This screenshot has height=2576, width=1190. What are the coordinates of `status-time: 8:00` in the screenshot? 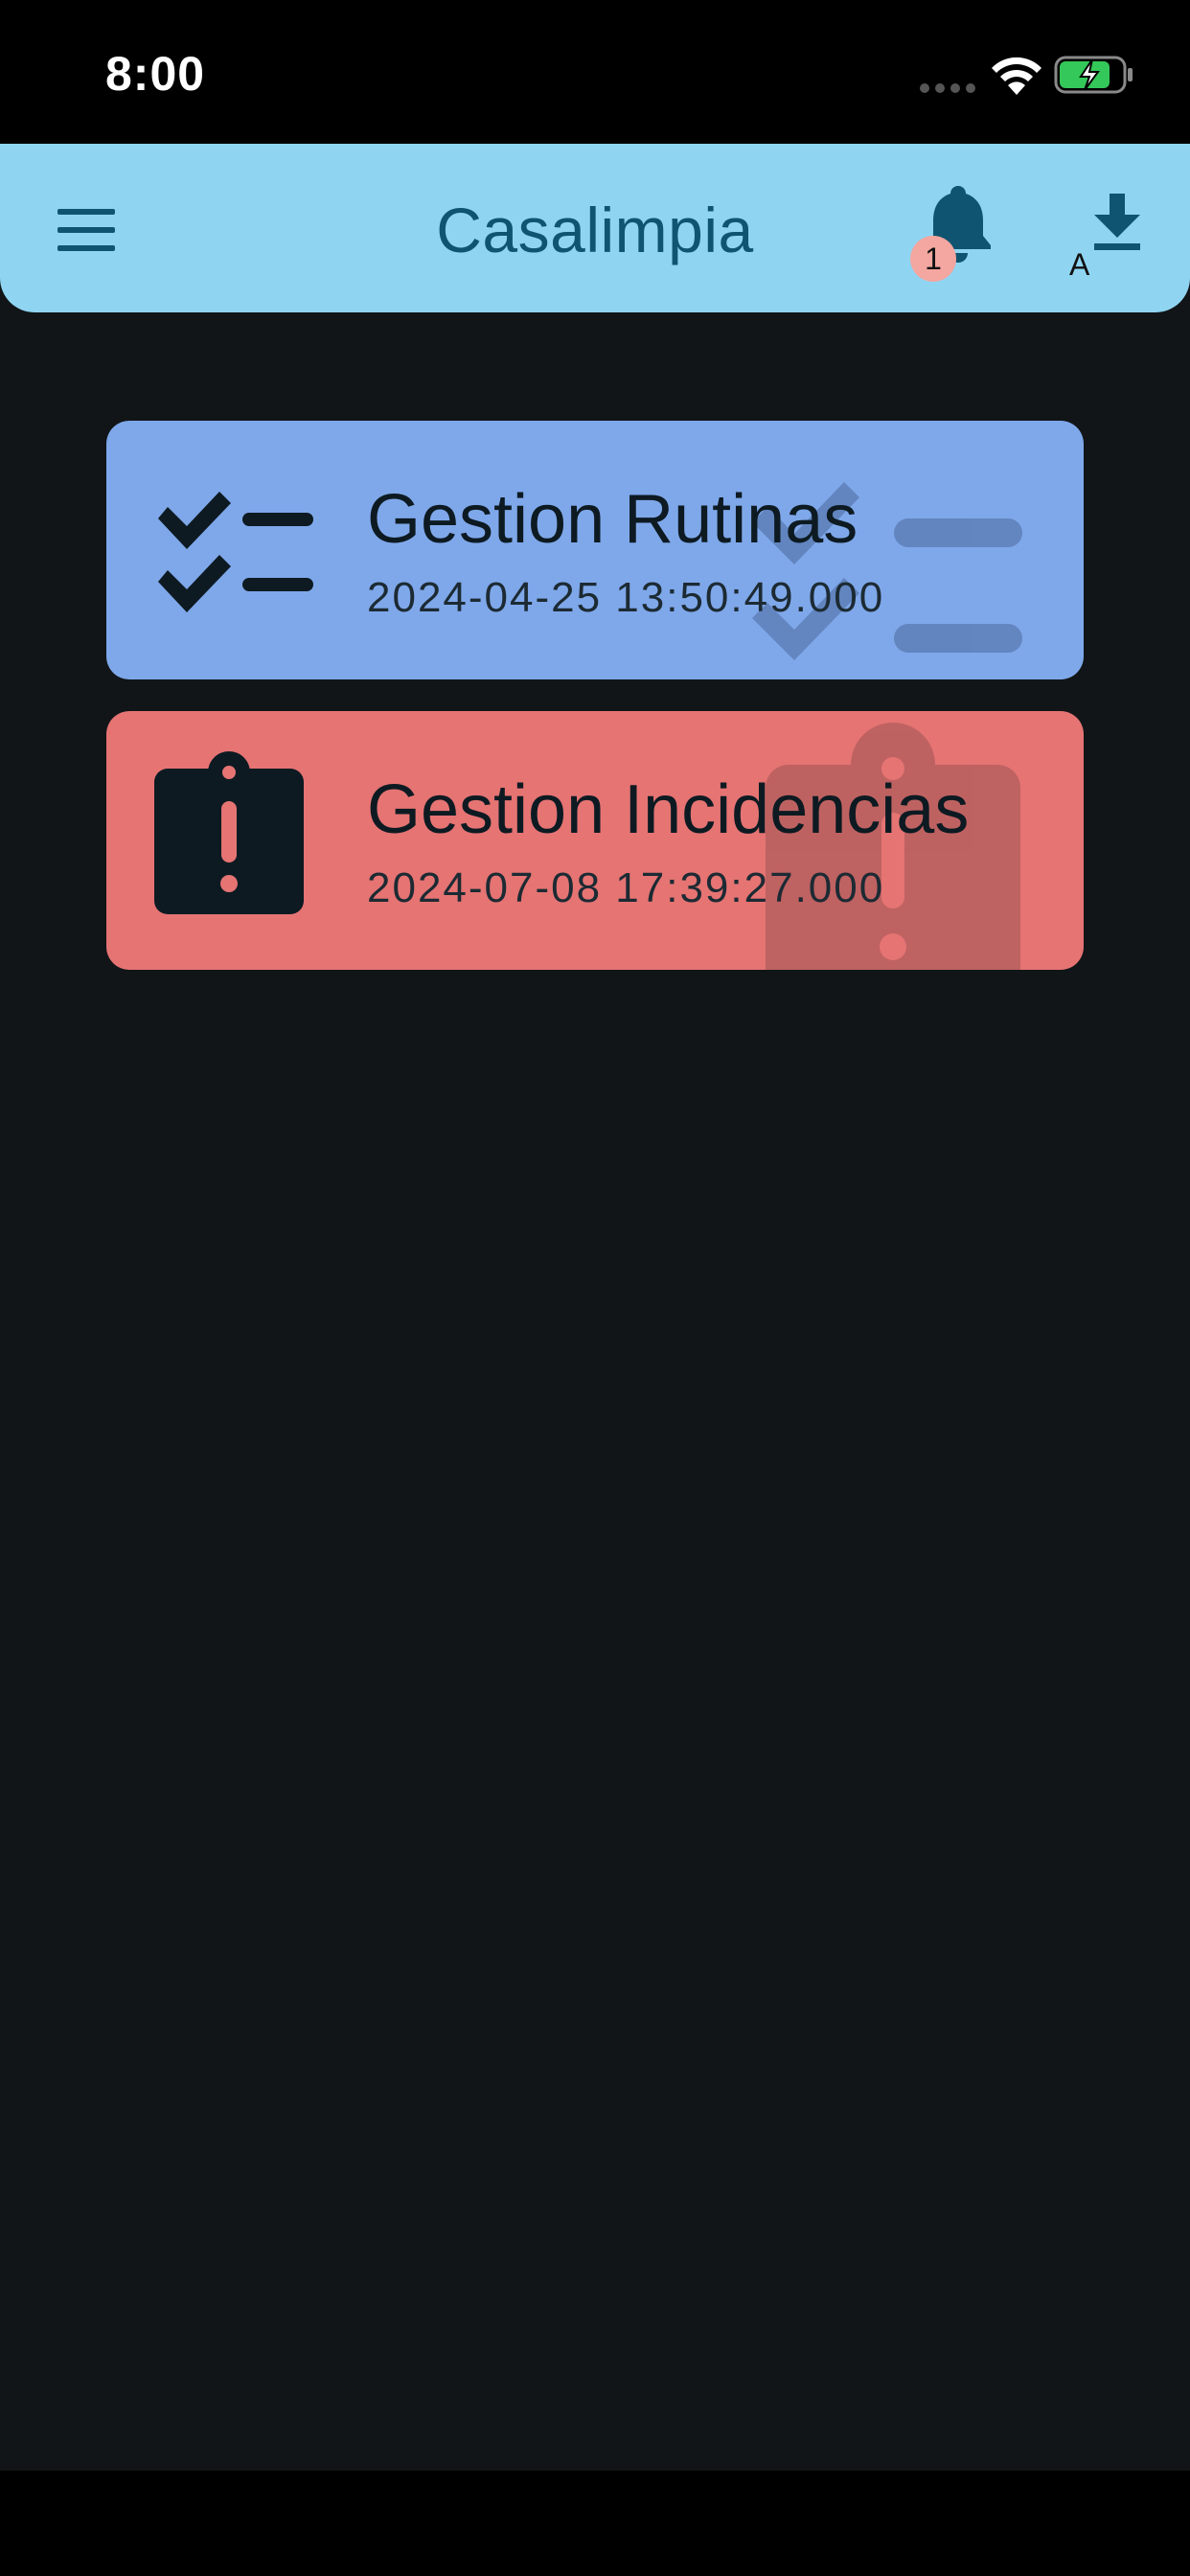 It's located at (155, 74).